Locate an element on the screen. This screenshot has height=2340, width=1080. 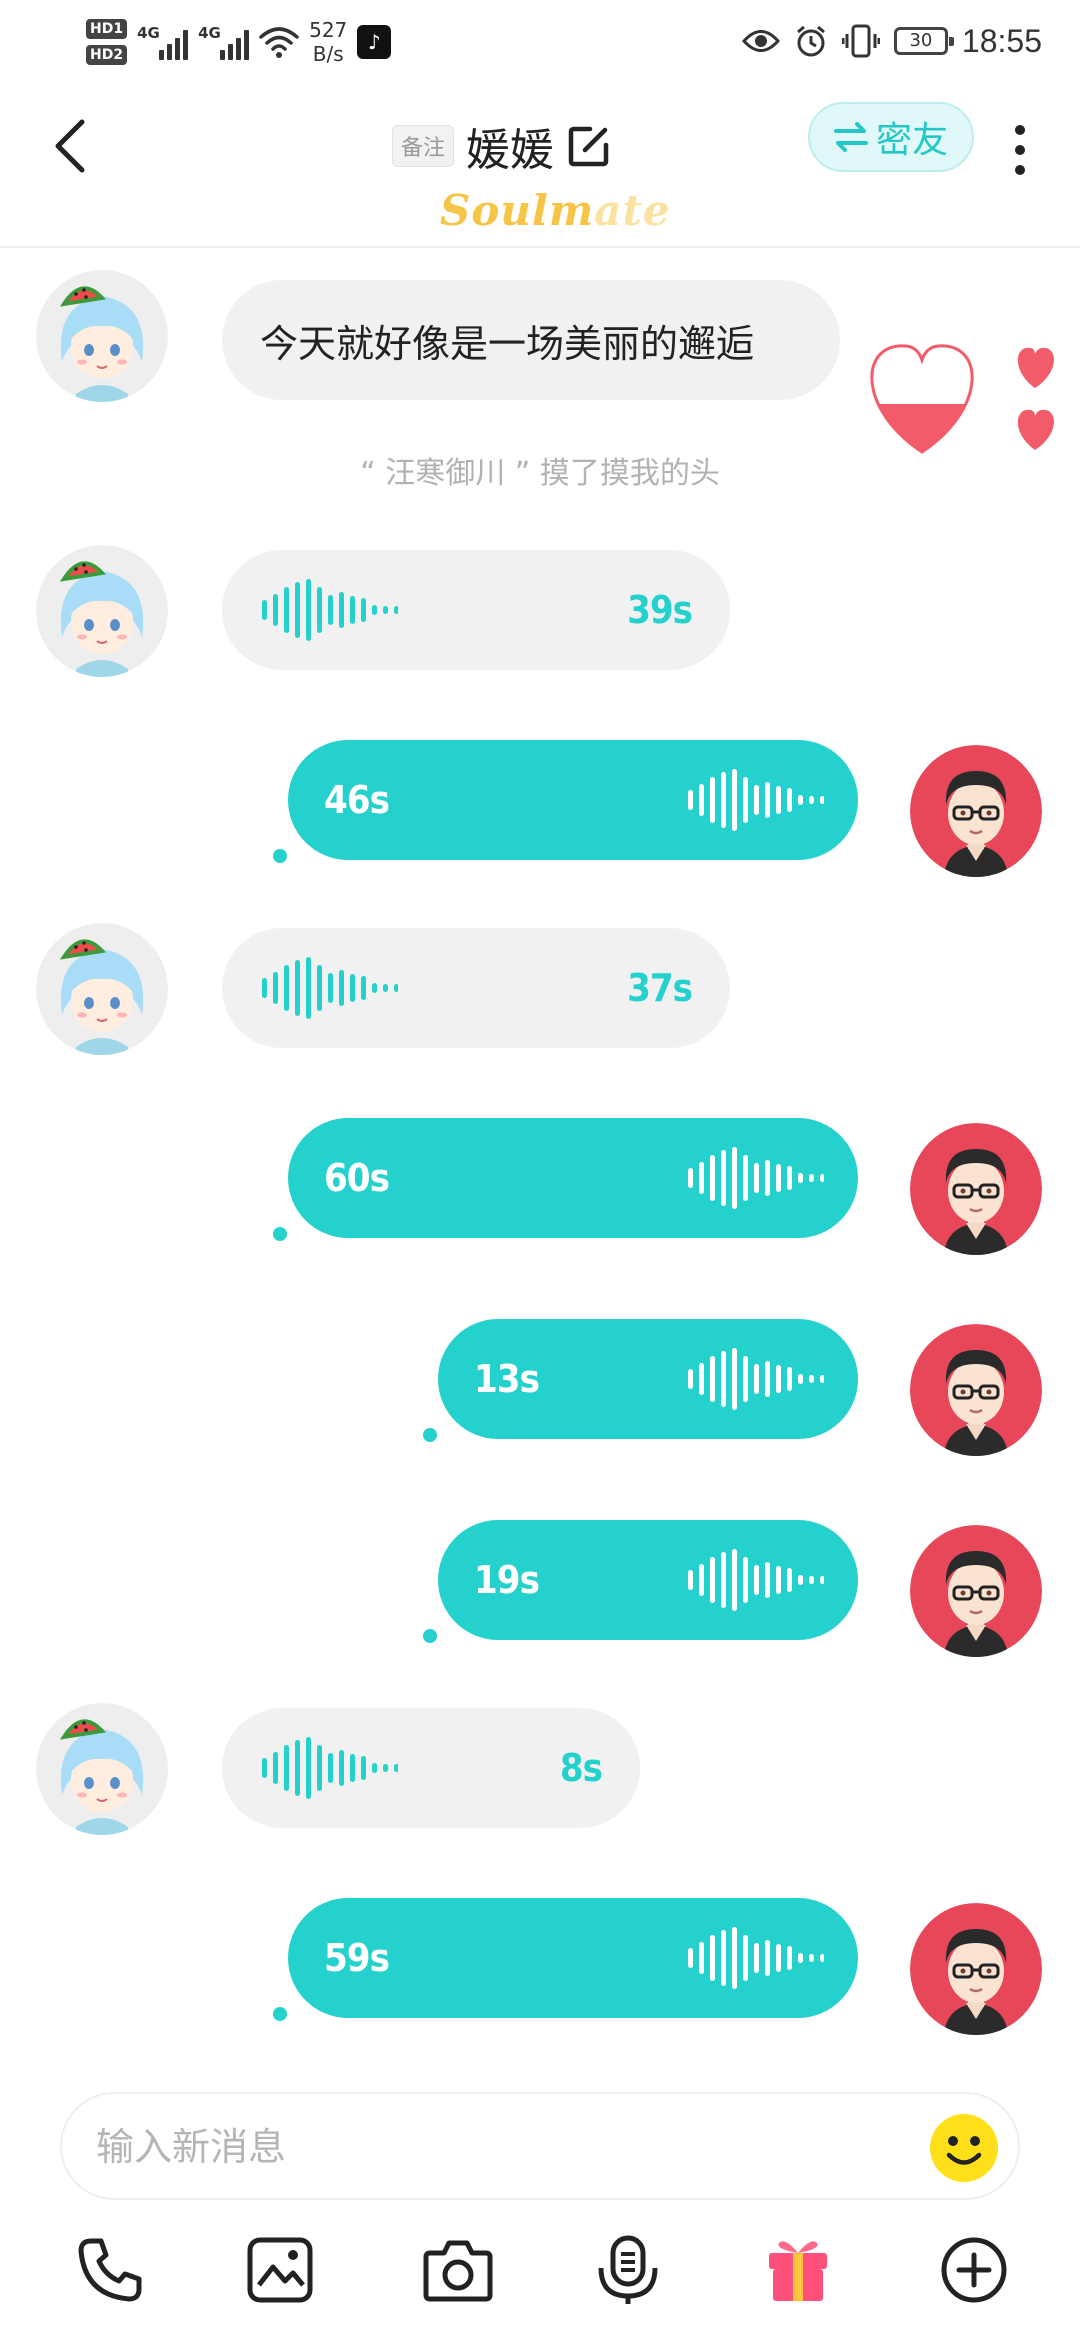
net-speed: 527 B/s is located at coordinates (328, 42).